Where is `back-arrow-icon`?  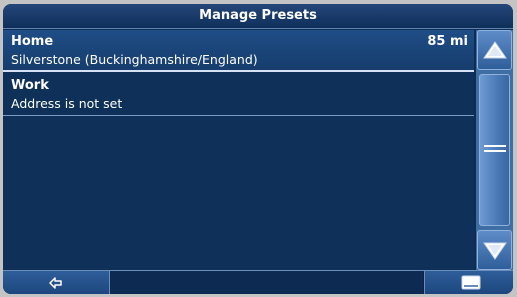
back-arrow-icon is located at coordinates (55, 283).